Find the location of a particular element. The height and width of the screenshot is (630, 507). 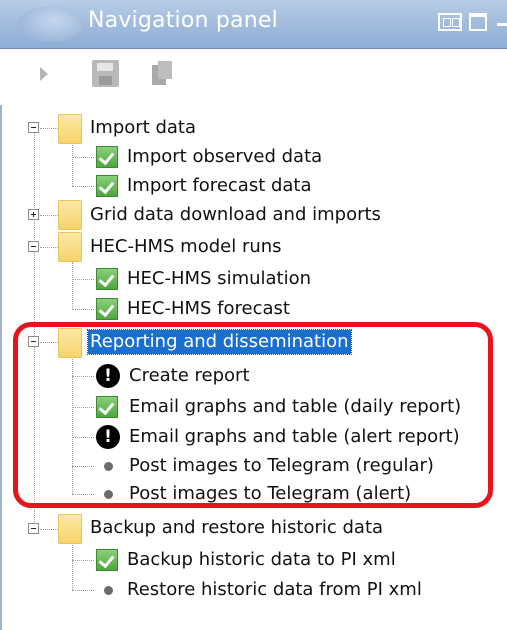

play-icon is located at coordinates (44, 74).